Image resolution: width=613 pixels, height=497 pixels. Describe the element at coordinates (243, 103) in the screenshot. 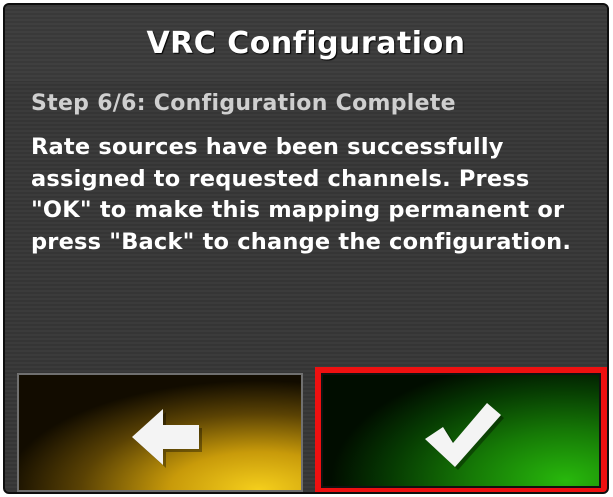

I see `step-indicator: Step 6/6: Configuration Complete` at that location.